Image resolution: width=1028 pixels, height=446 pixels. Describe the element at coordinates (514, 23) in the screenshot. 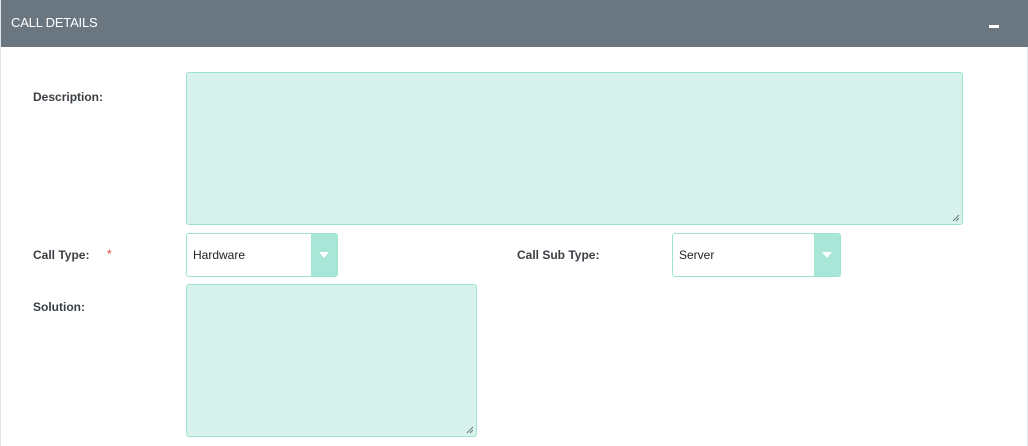

I see `panel-header: CALL DETAILS` at that location.